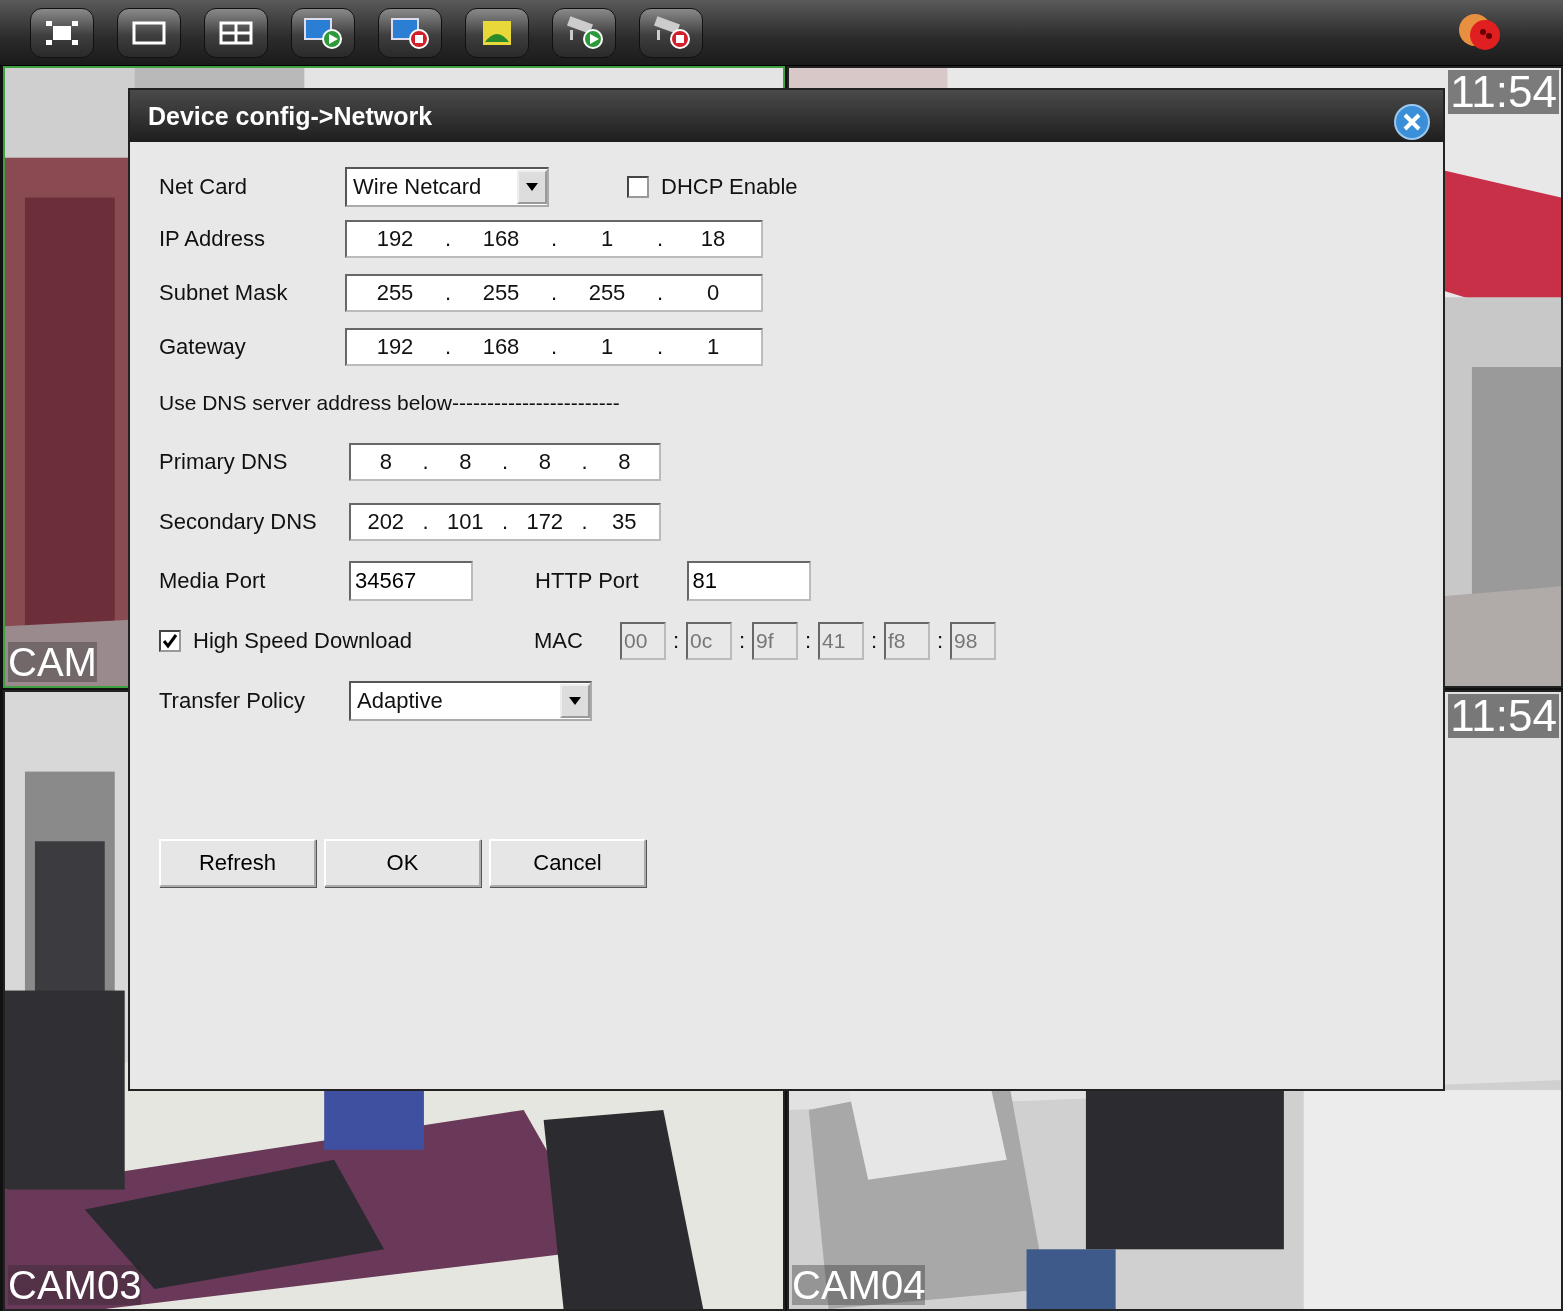 The width and height of the screenshot is (1563, 1311). Describe the element at coordinates (204, 187) in the screenshot. I see `field-label: Net Card` at that location.